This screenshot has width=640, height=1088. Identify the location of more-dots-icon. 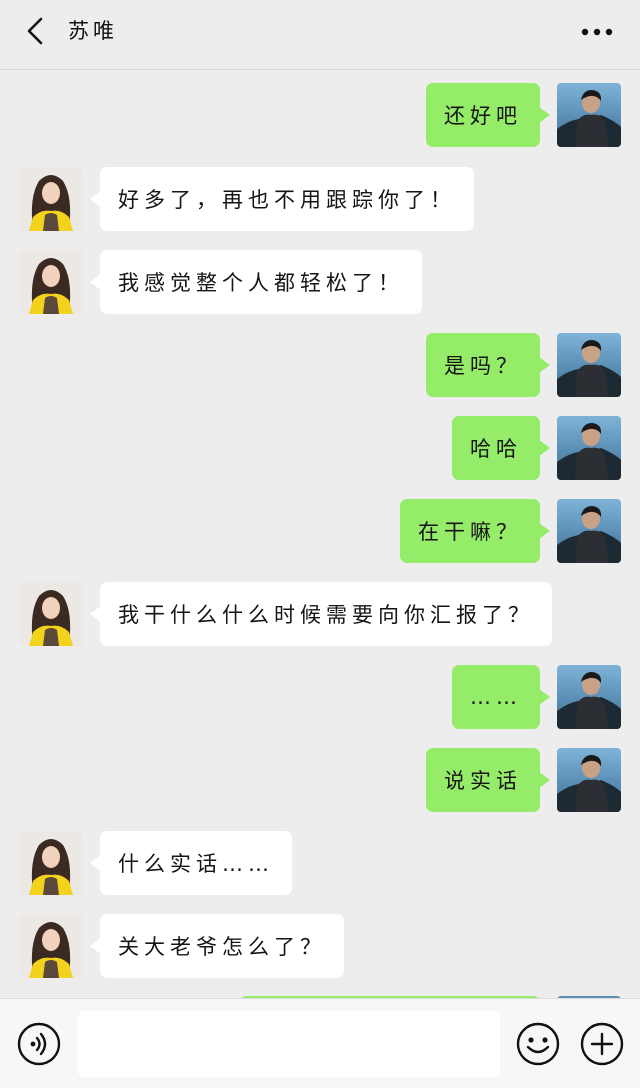
(597, 32).